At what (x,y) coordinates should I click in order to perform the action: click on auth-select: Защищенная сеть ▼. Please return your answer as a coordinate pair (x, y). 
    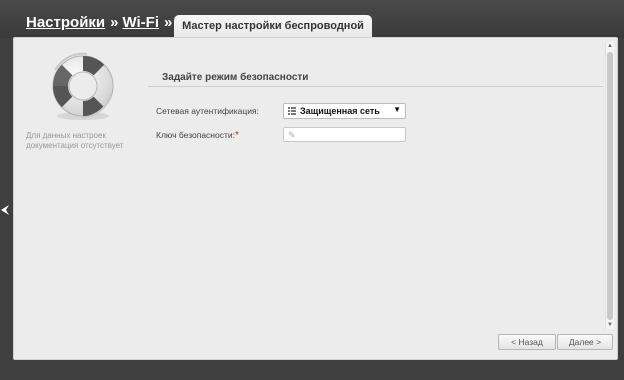
    Looking at the image, I should click on (344, 111).